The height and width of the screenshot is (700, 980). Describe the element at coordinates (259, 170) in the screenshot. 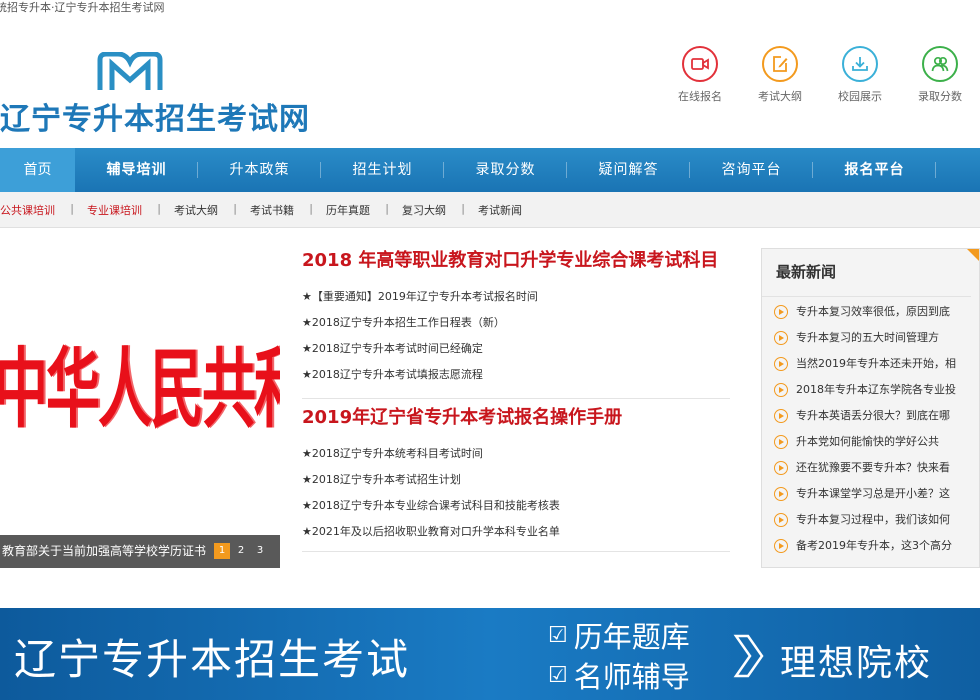

I see `nav-policy: 升本政策` at that location.